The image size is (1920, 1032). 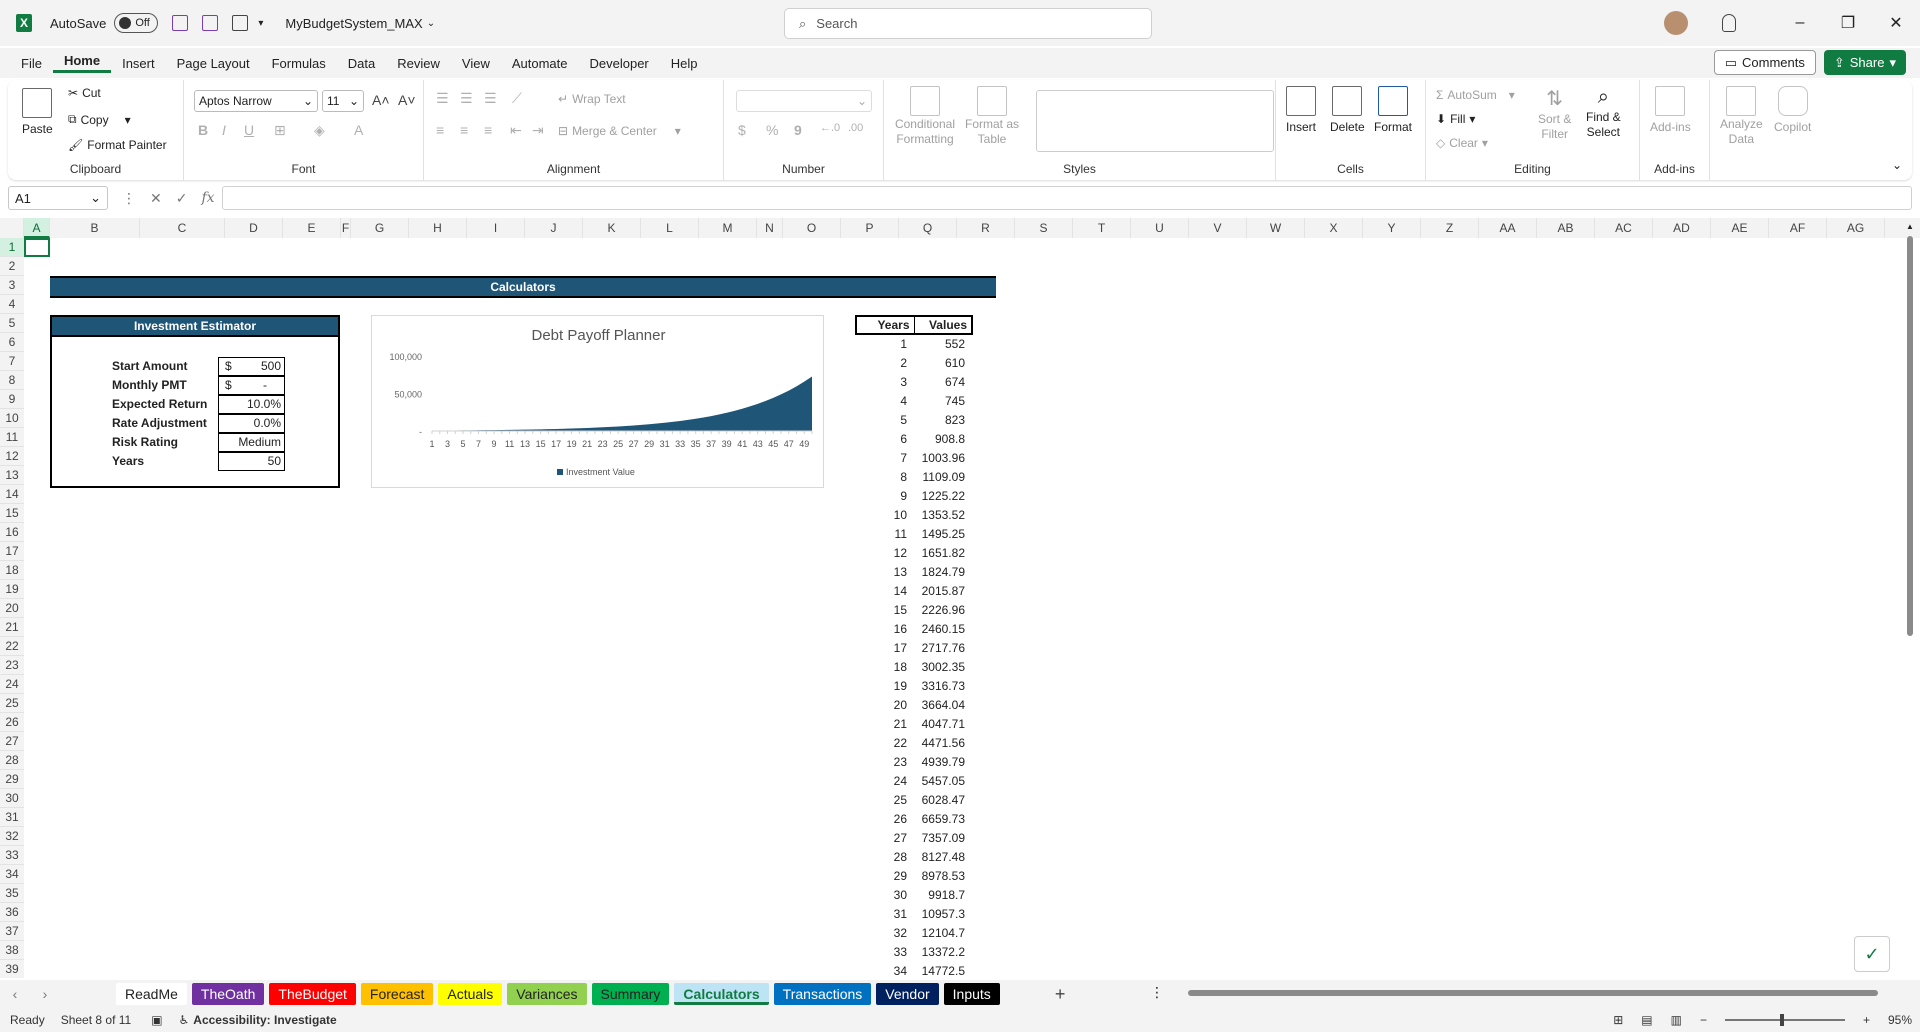 What do you see at coordinates (476, 63) in the screenshot?
I see `menu-view: View` at bounding box center [476, 63].